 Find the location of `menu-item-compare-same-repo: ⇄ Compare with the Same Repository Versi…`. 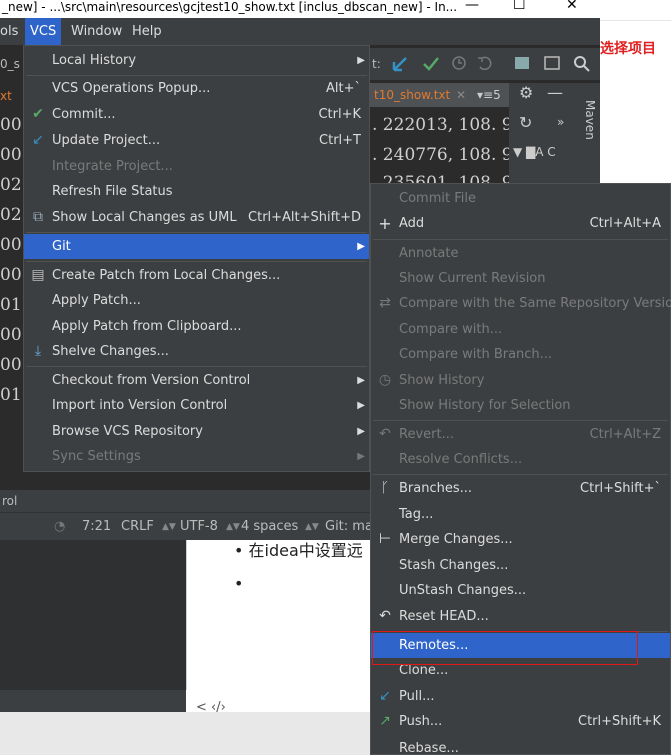

menu-item-compare-same-repo: ⇄ Compare with the Same Repository Versi… is located at coordinates (521, 303).